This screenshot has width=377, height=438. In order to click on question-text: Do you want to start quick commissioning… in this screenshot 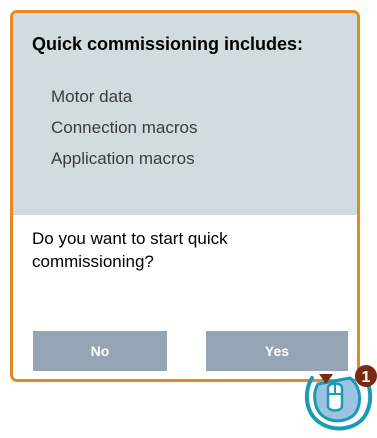, I will do `click(130, 250)`.